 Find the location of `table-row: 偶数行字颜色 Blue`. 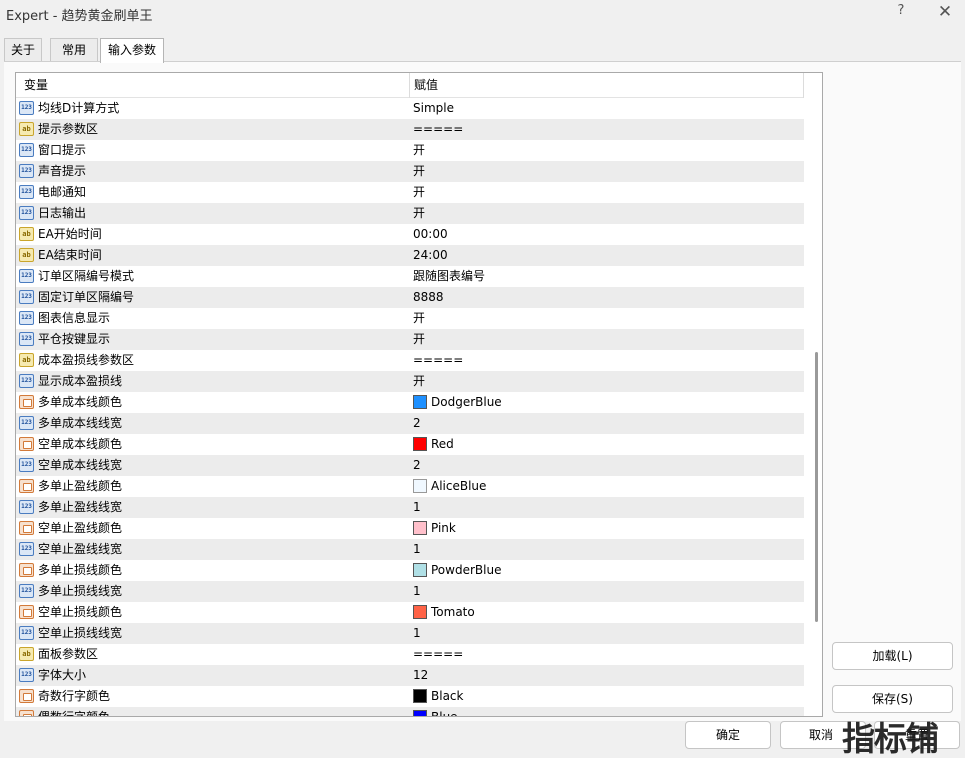

table-row: 偶数行字颜色 Blue is located at coordinates (410, 712).